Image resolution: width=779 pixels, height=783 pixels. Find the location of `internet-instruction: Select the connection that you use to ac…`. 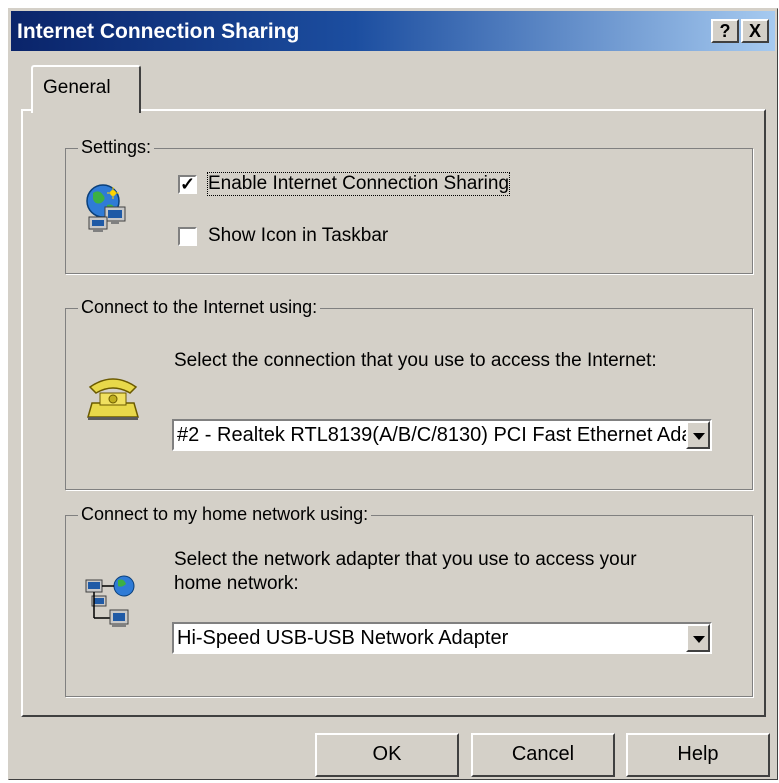

internet-instruction: Select the connection that you use to ac… is located at coordinates (415, 360).